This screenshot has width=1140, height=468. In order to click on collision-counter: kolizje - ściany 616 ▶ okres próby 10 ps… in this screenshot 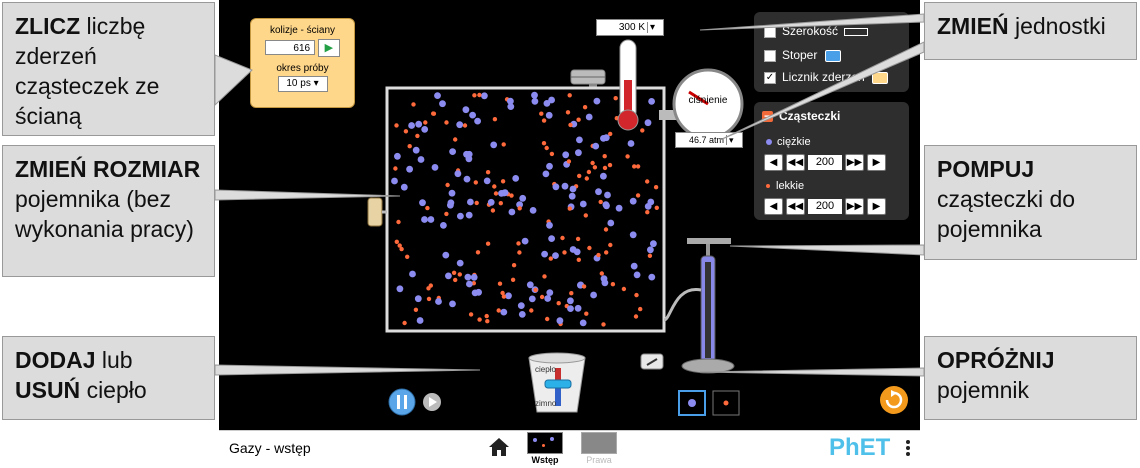, I will do `click(302, 63)`.